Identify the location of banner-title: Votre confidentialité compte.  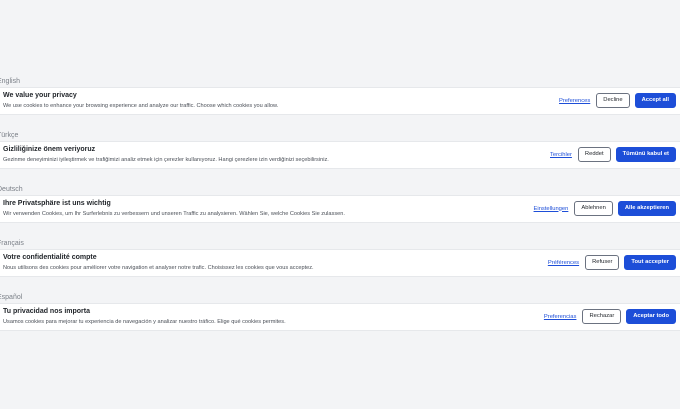
(50, 257).